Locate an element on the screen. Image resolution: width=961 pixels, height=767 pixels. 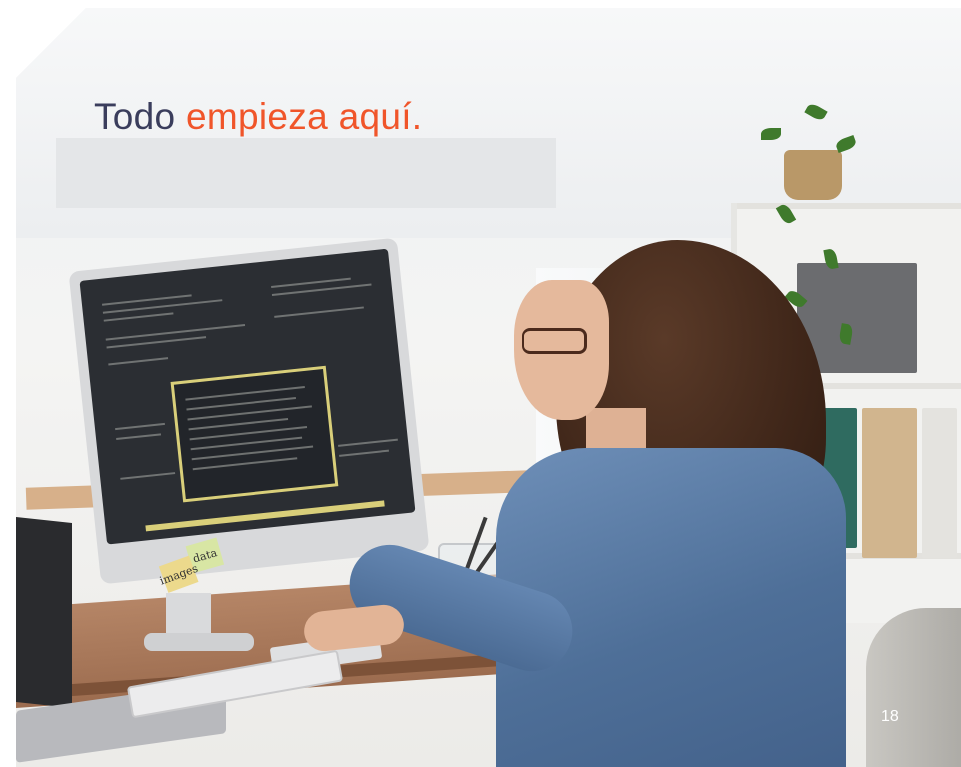
ceiling-beam is located at coordinates (306, 173).